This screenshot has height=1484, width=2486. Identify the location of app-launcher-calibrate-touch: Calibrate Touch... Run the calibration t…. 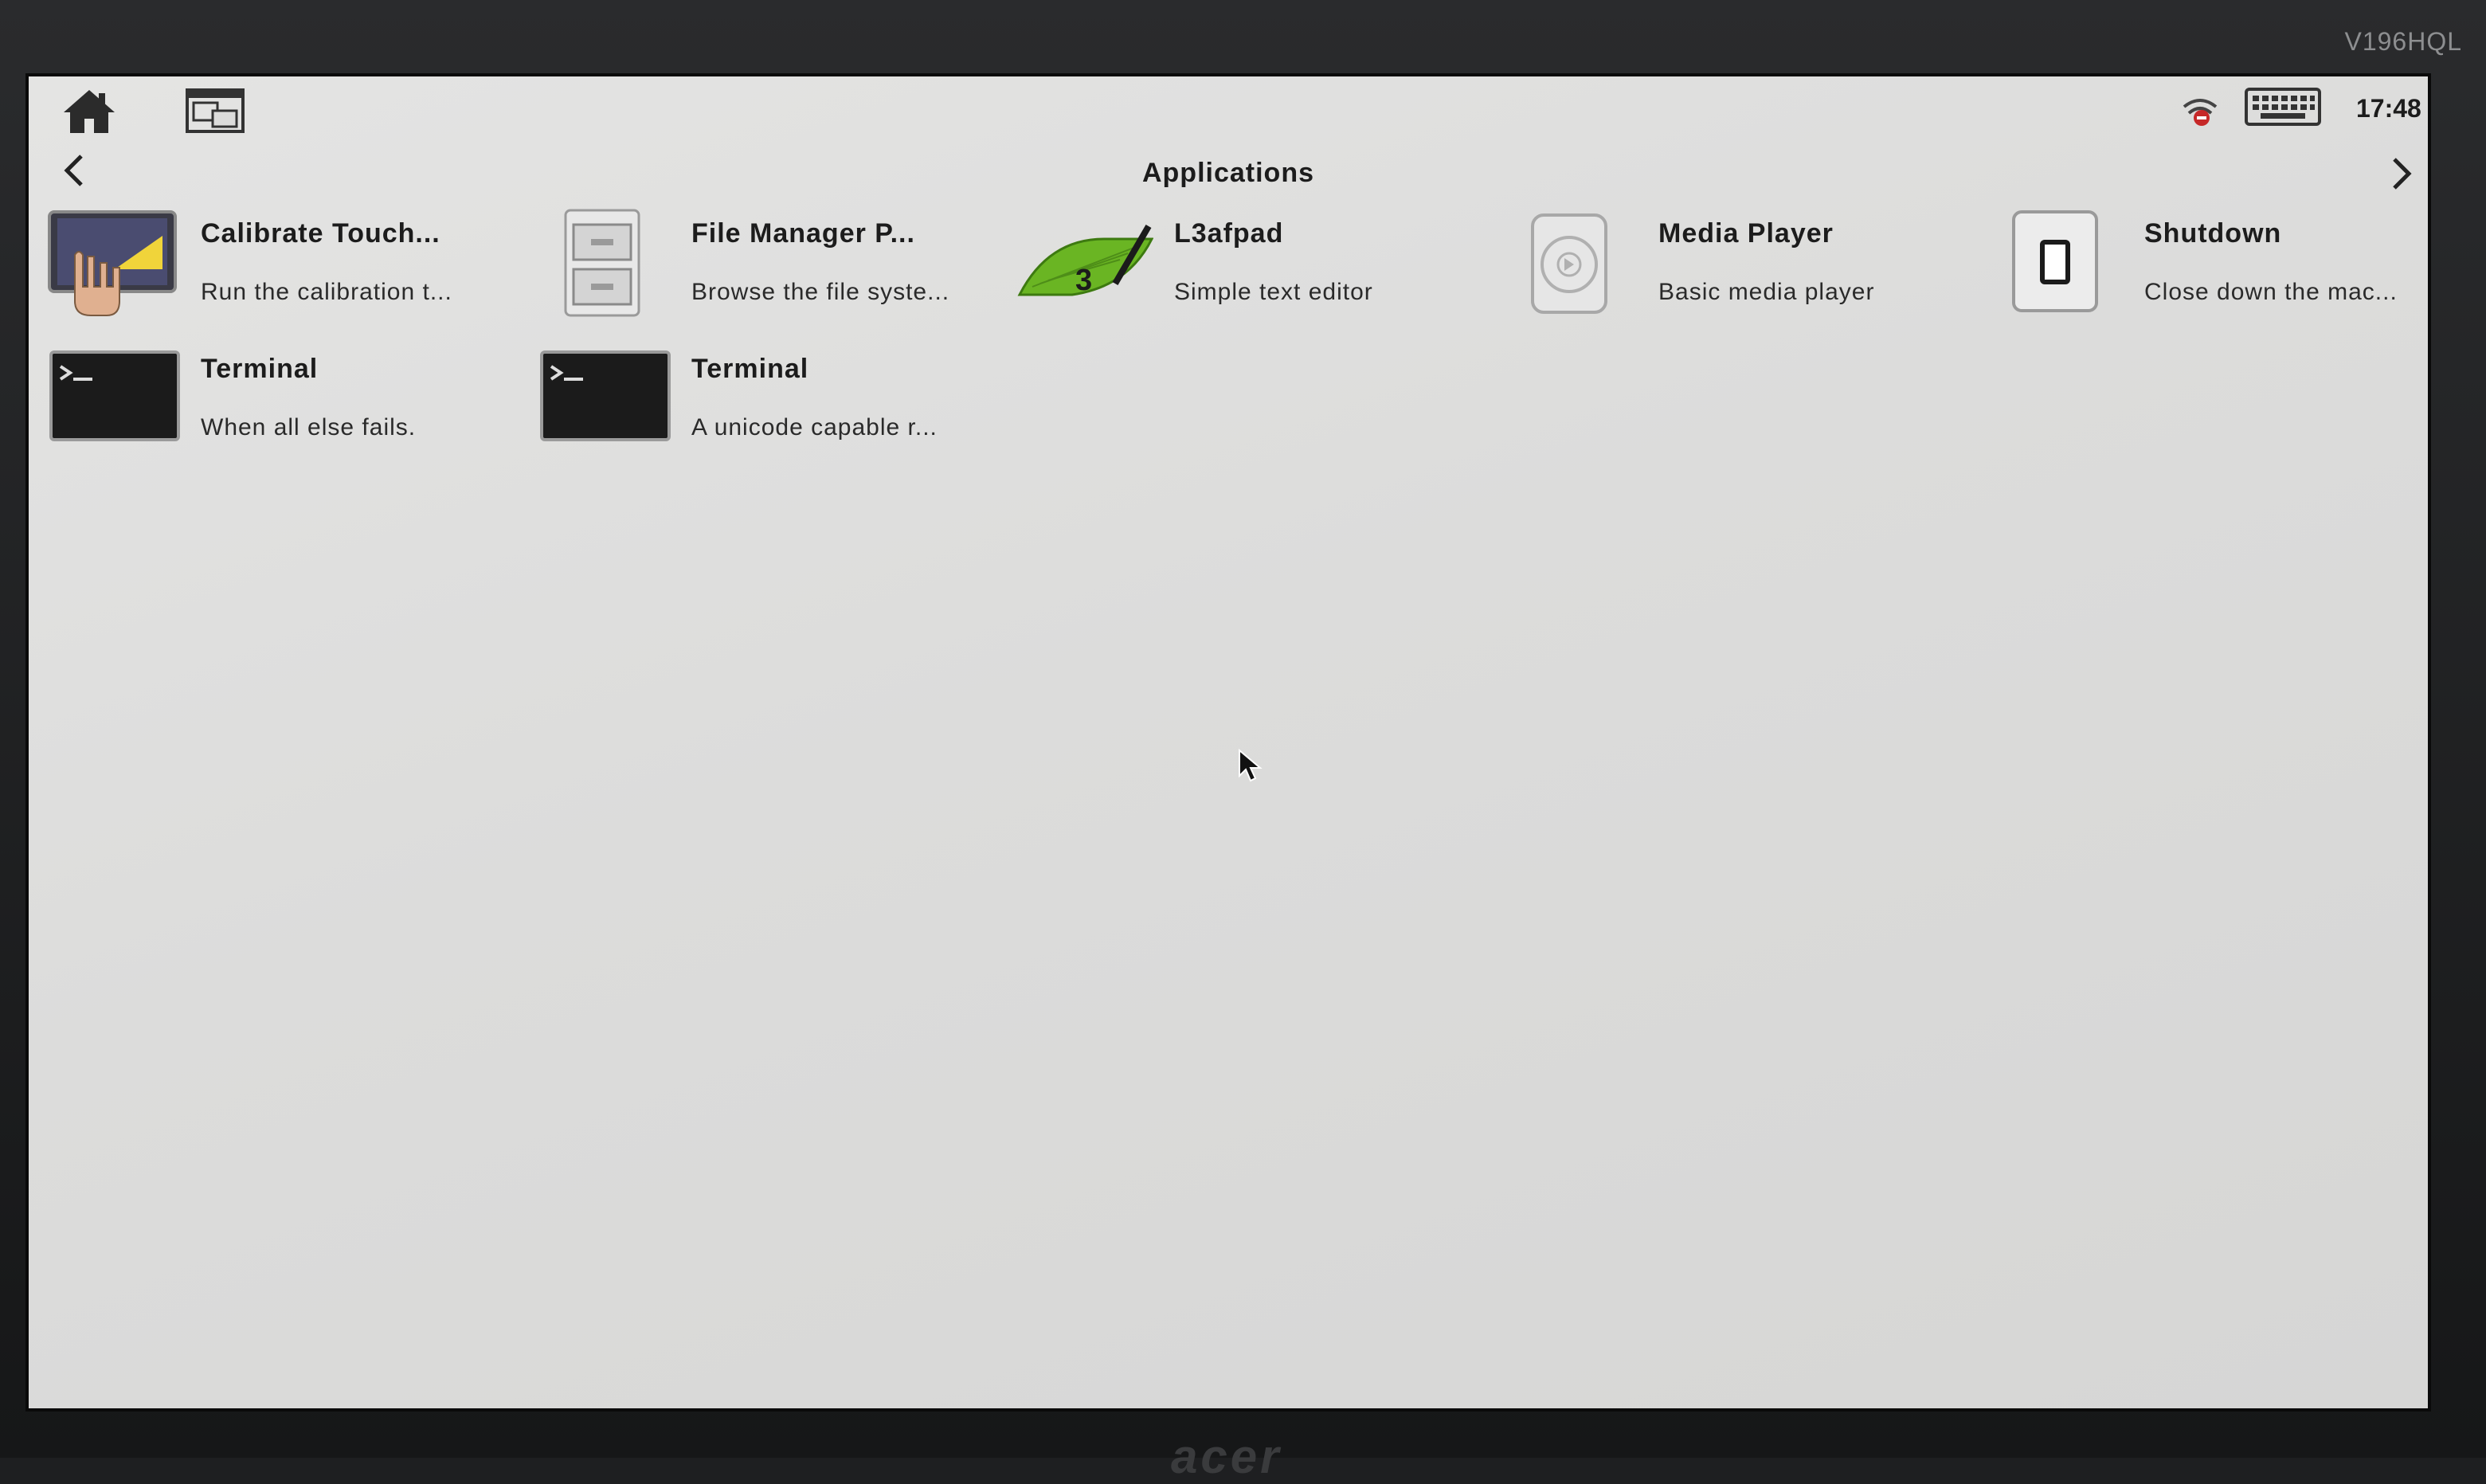
(282, 267).